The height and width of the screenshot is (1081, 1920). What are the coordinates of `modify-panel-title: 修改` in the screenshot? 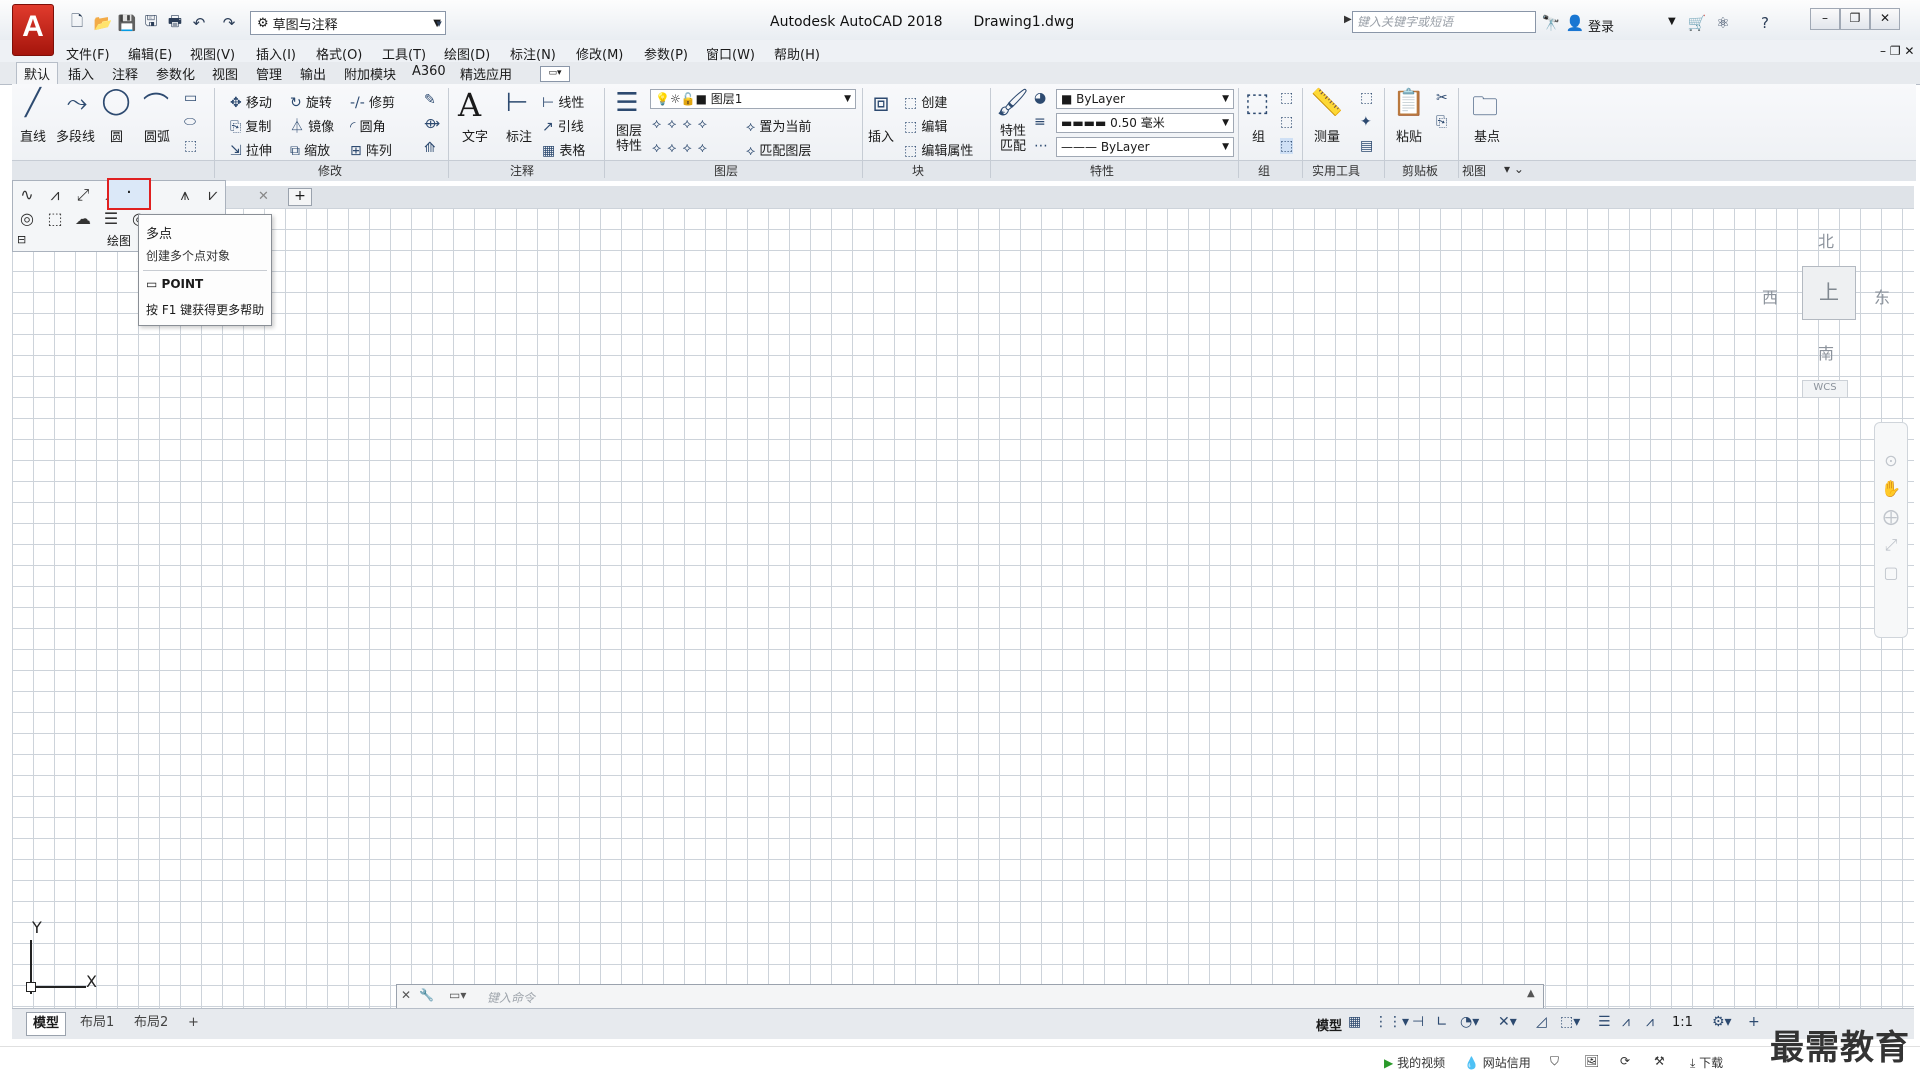 It's located at (330, 170).